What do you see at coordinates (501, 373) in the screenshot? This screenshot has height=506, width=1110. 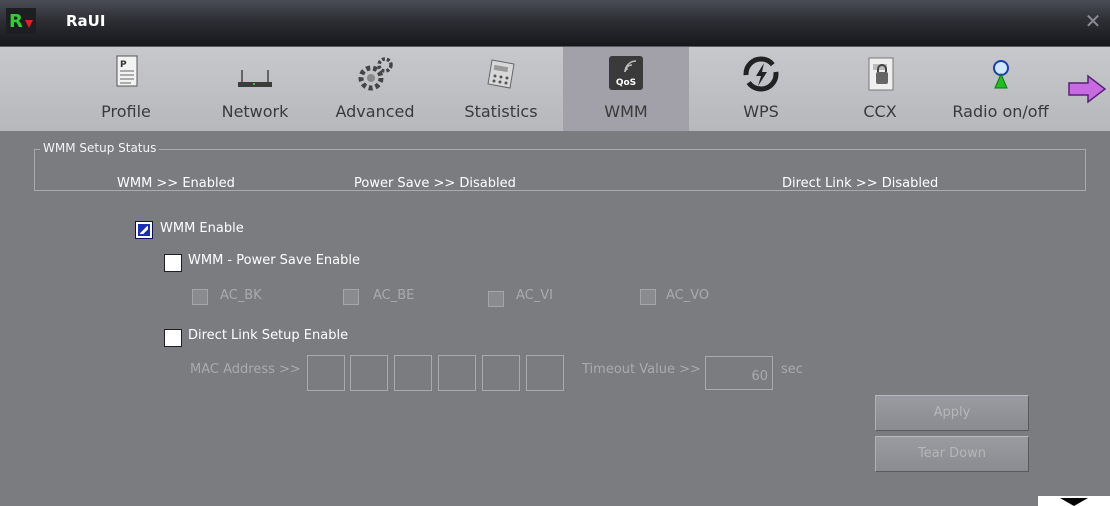 I see `mac-octet-5-field` at bounding box center [501, 373].